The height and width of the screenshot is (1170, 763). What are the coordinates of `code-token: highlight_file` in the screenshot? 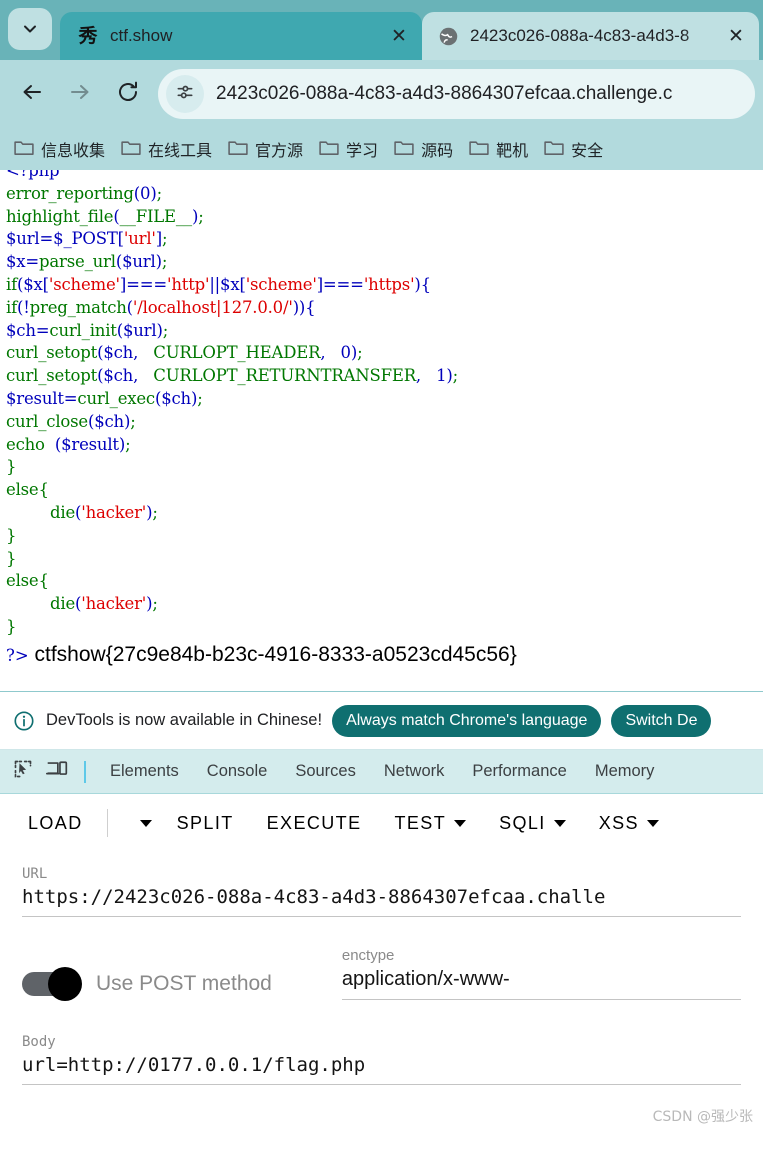 It's located at (60, 216).